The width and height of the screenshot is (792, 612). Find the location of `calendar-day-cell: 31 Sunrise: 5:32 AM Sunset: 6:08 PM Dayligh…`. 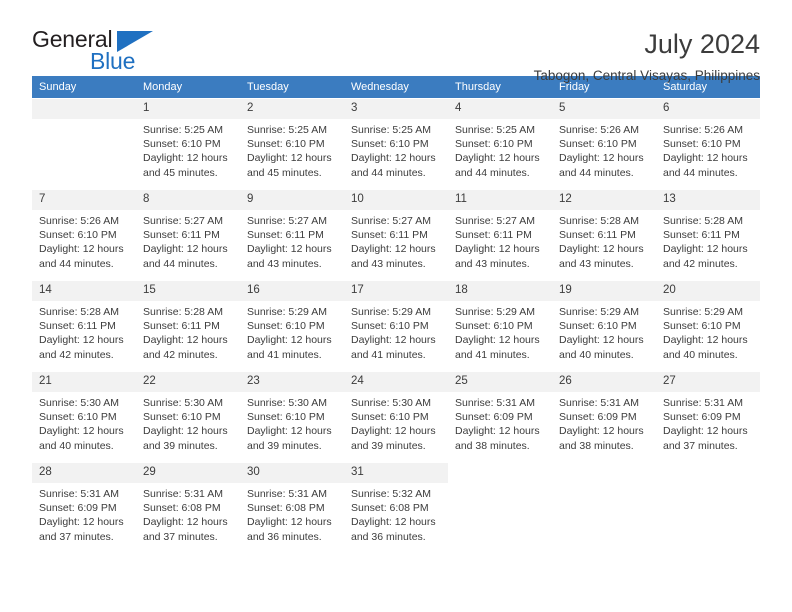

calendar-day-cell: 31 Sunrise: 5:32 AM Sunset: 6:08 PM Dayligh… is located at coordinates (396, 508).